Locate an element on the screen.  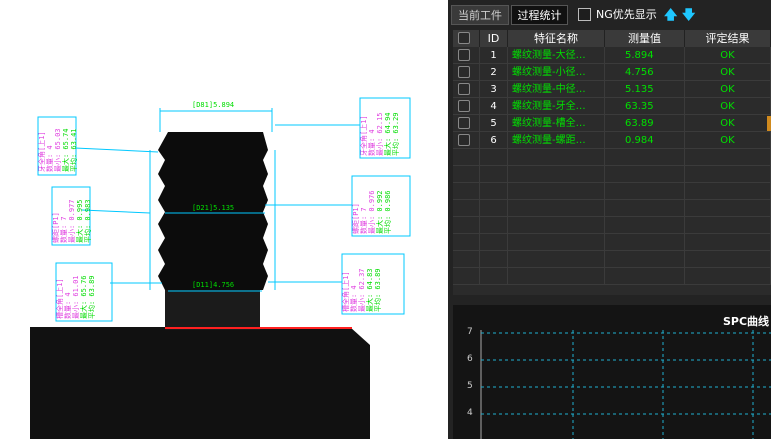
table-row: 5 螺纹测量-槽全… 63.89 OK is located at coordinates (612, 123).